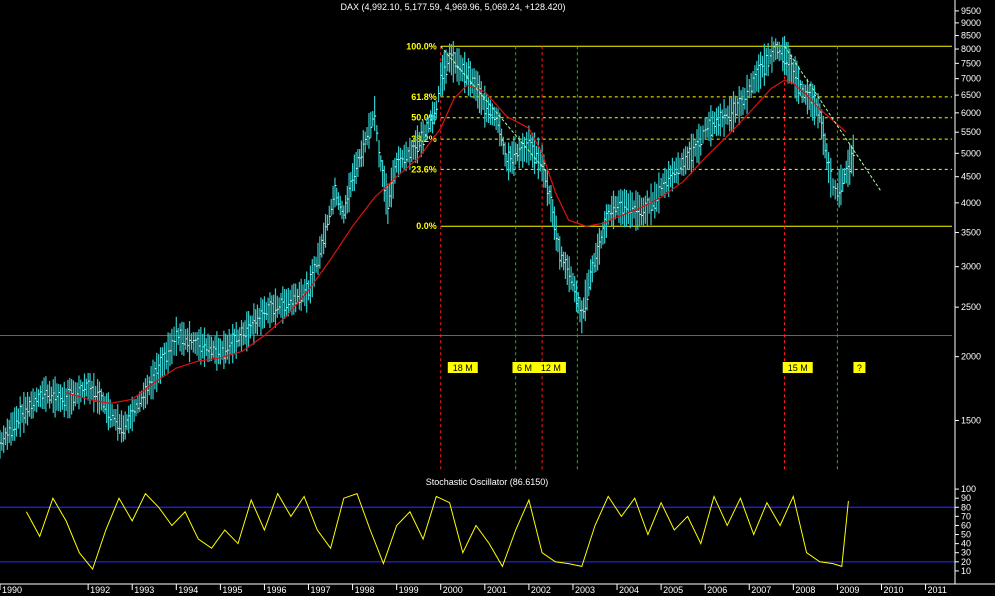 The height and width of the screenshot is (596, 995). I want to click on year-tick-label: 2006, so click(717, 590).